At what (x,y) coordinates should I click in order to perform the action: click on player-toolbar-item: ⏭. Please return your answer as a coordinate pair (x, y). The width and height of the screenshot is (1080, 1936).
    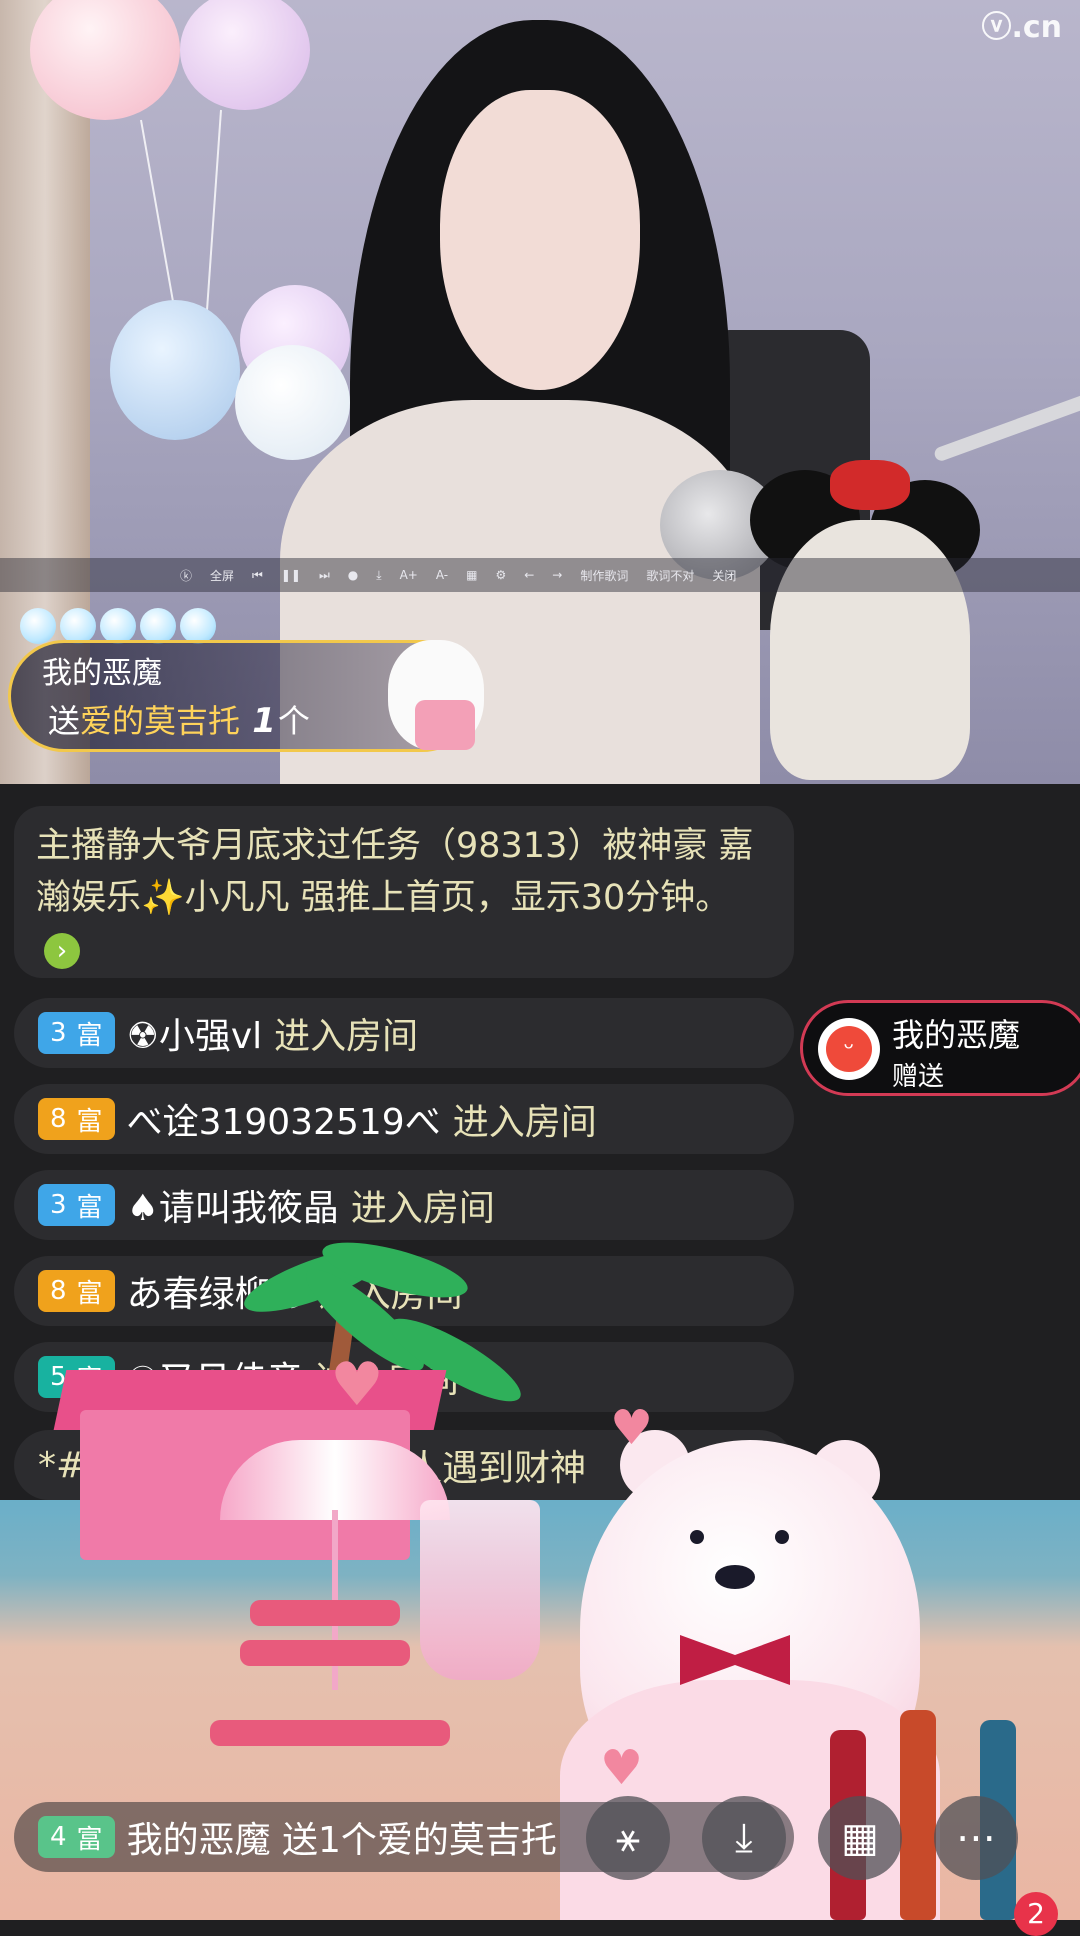
    Looking at the image, I should click on (324, 575).